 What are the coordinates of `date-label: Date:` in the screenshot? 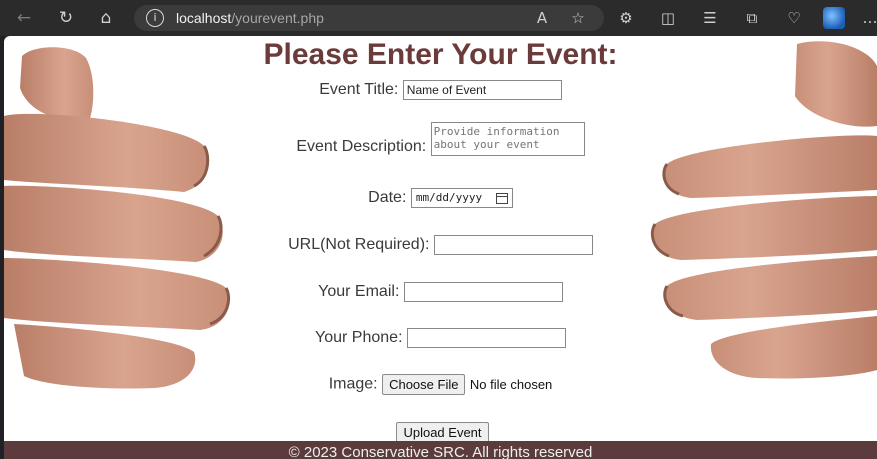 It's located at (387, 197).